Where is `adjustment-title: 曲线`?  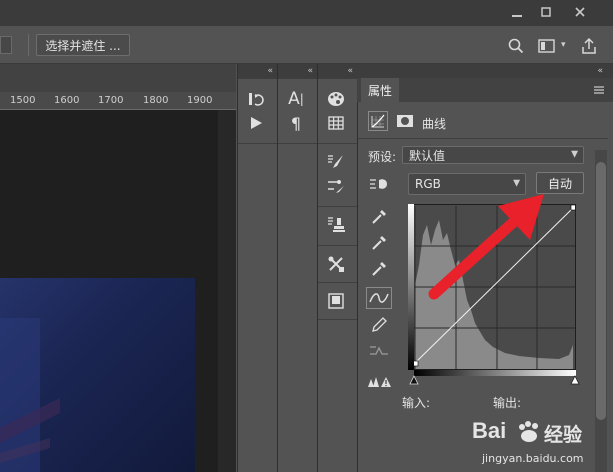 adjustment-title: 曲线 is located at coordinates (434, 124).